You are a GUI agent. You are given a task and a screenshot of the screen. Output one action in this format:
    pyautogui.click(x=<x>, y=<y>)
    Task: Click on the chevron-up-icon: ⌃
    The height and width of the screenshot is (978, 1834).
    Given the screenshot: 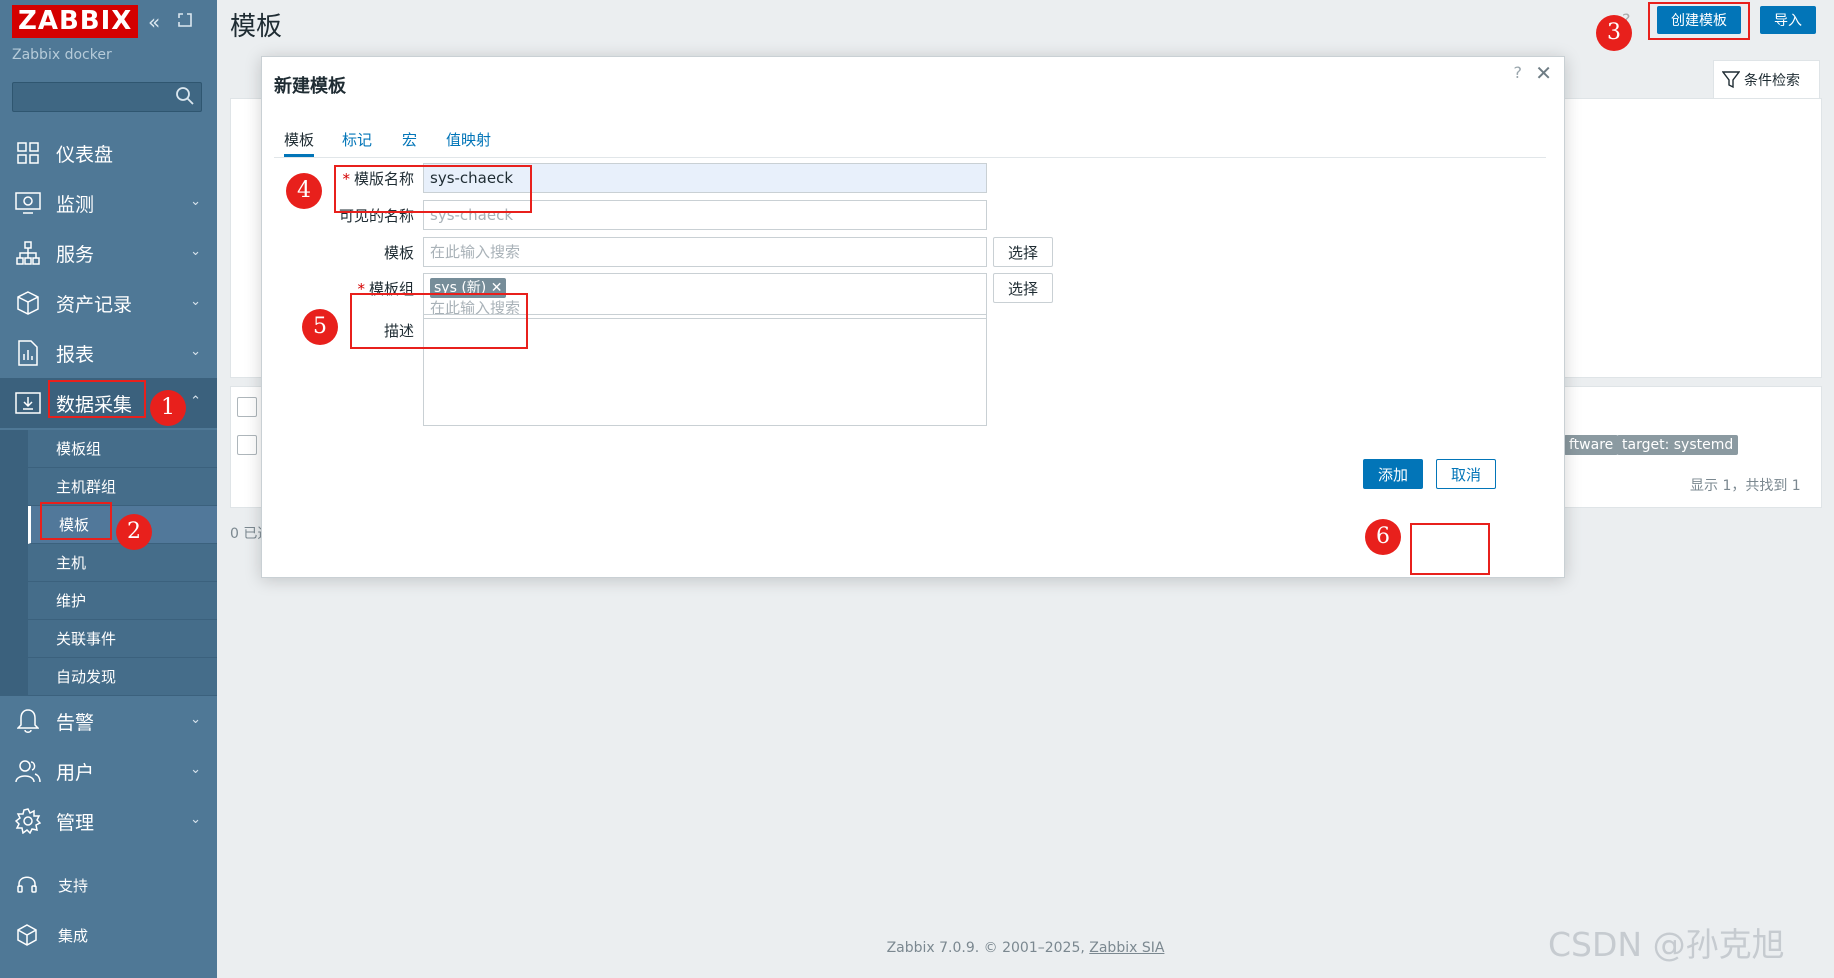 What is the action you would take?
    pyautogui.click(x=195, y=401)
    